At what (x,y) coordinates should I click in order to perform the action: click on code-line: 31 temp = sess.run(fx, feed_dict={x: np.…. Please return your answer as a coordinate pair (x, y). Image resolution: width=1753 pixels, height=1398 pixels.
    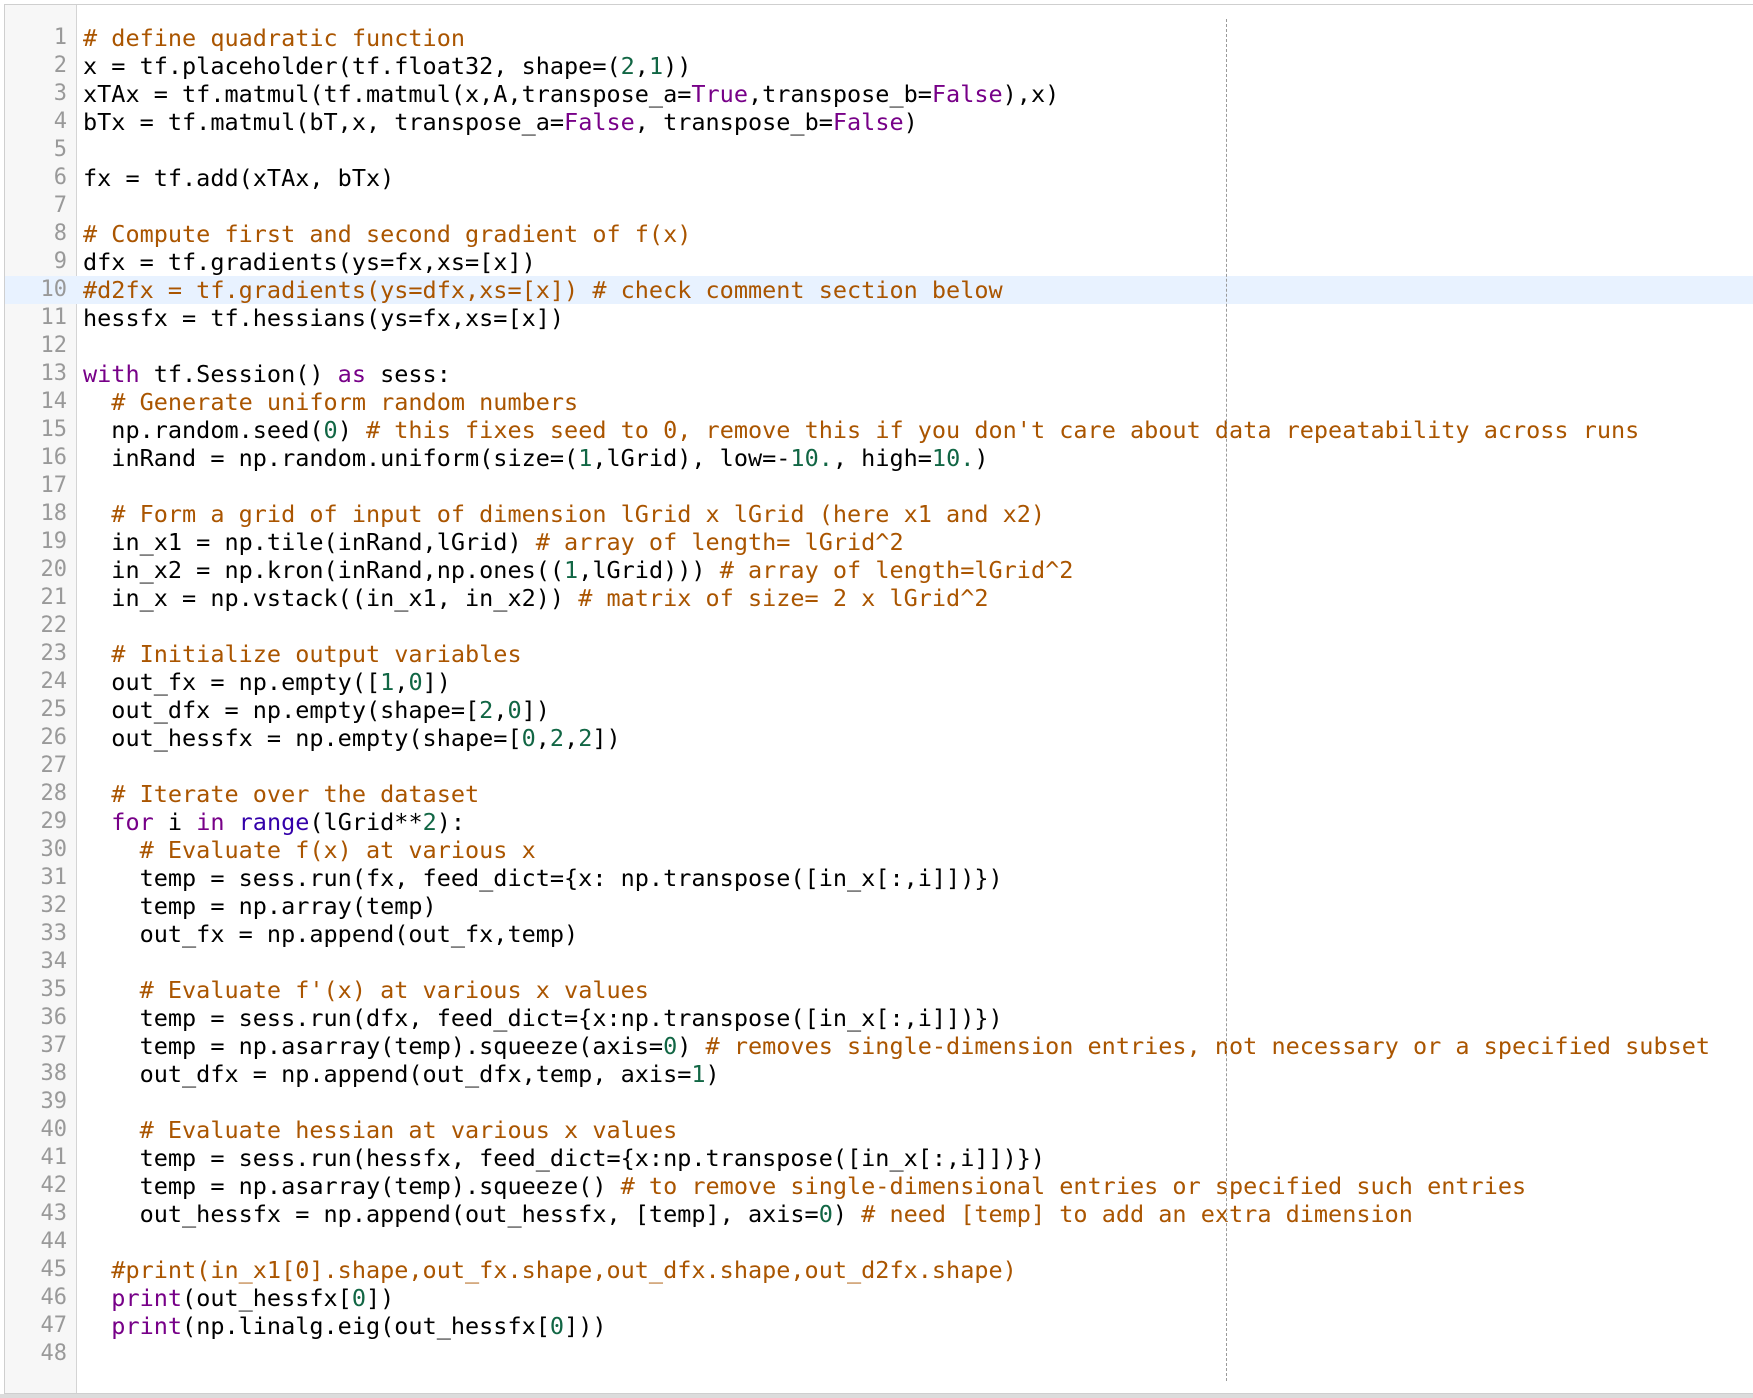
    Looking at the image, I should click on (879, 878).